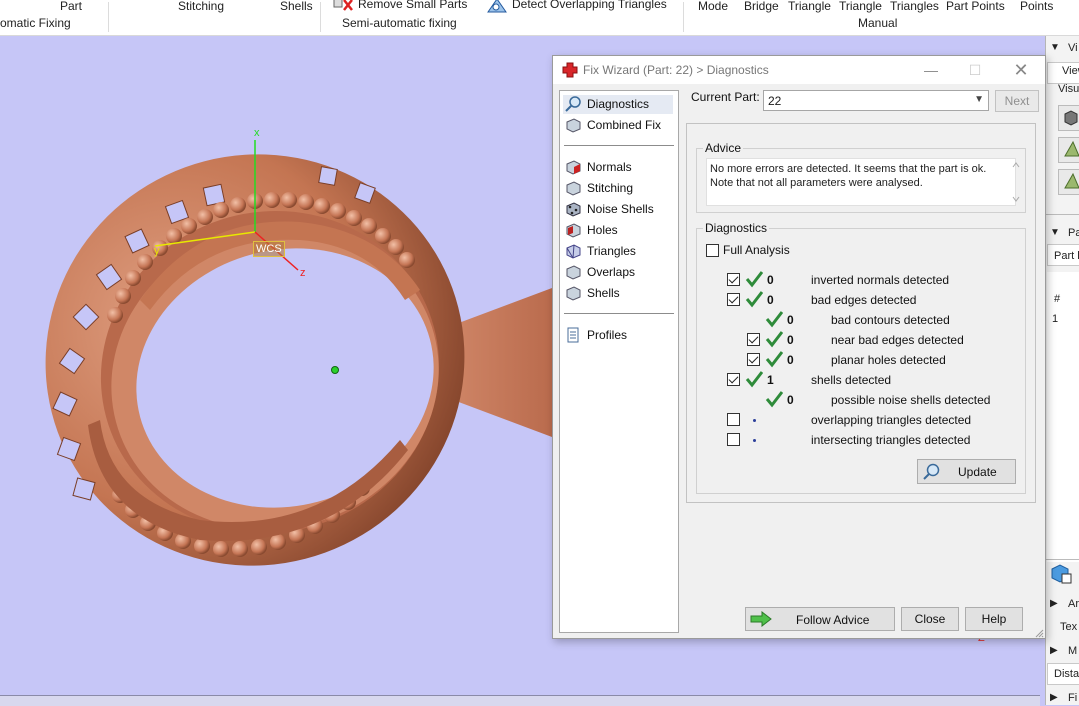 The height and width of the screenshot is (706, 1079). Describe the element at coordinates (269, 249) in the screenshot. I see `wcs-label: WCS` at that location.